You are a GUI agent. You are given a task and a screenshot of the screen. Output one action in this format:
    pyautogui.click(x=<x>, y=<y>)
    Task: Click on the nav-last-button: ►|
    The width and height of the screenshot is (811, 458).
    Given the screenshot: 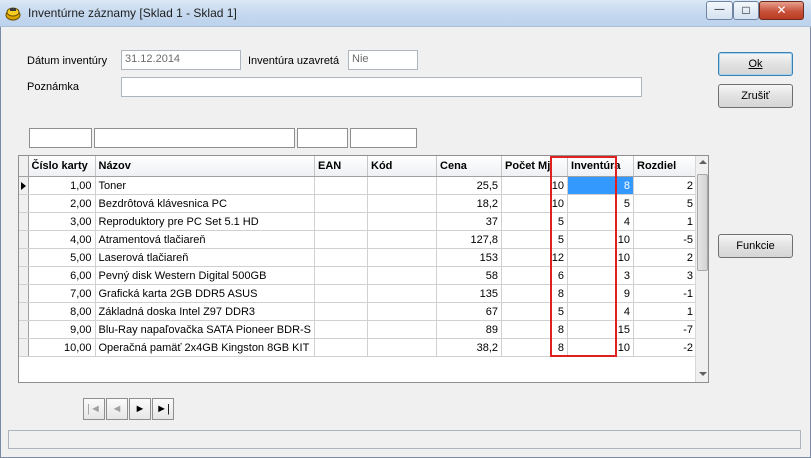 What is the action you would take?
    pyautogui.click(x=163, y=409)
    